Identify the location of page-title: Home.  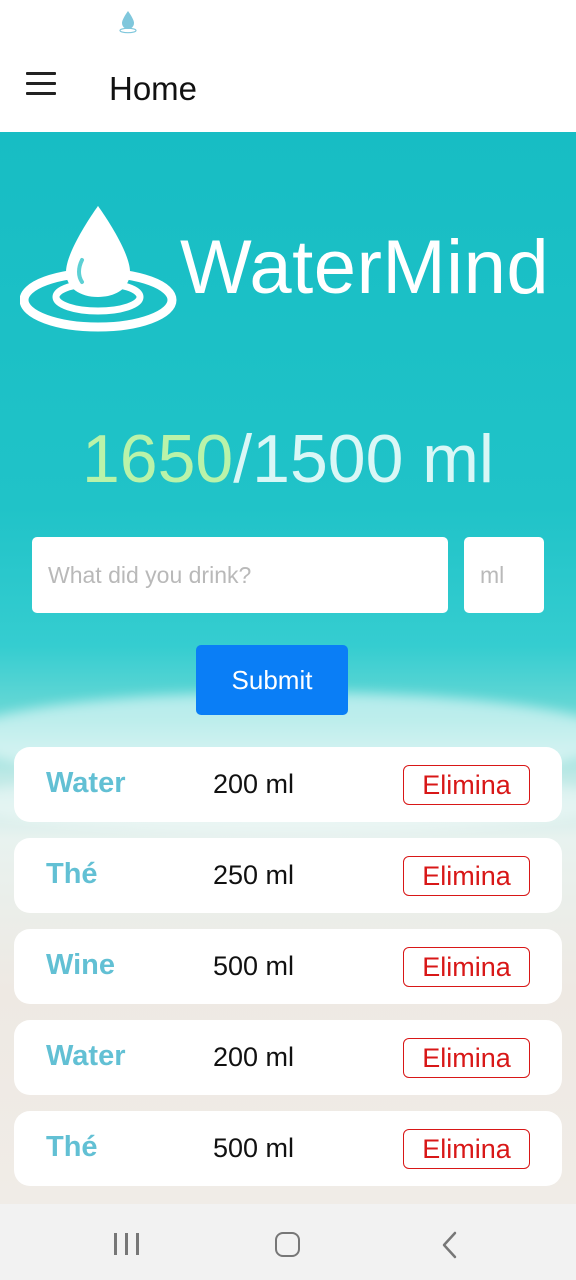
(153, 88).